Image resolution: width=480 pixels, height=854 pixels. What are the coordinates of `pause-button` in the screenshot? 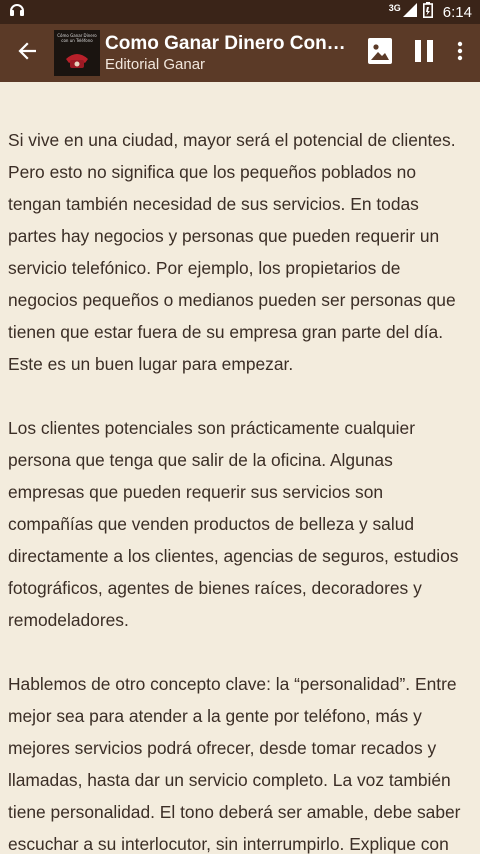 It's located at (424, 53).